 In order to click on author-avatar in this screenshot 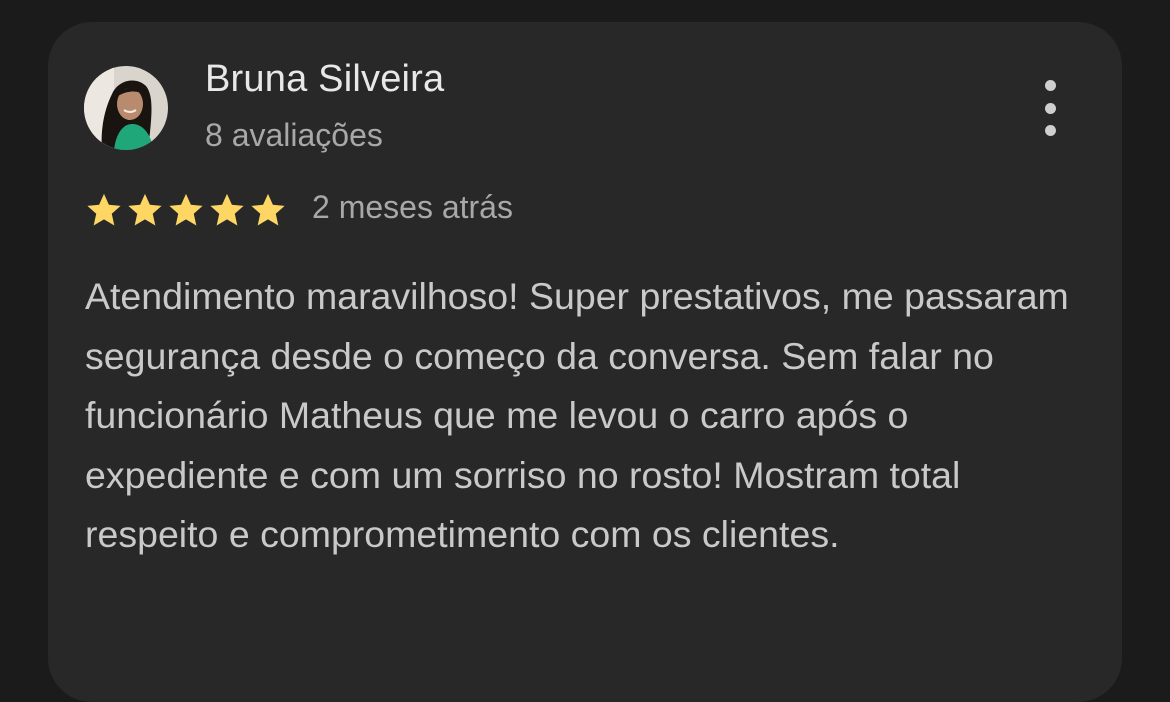, I will do `click(126, 108)`.